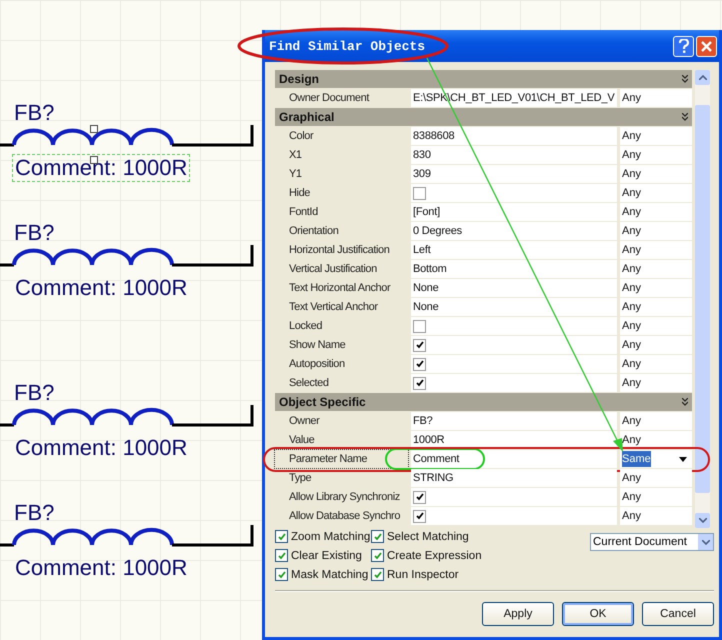  Describe the element at coordinates (652, 542) in the screenshot. I see `scope-dropdown: Current Document` at that location.